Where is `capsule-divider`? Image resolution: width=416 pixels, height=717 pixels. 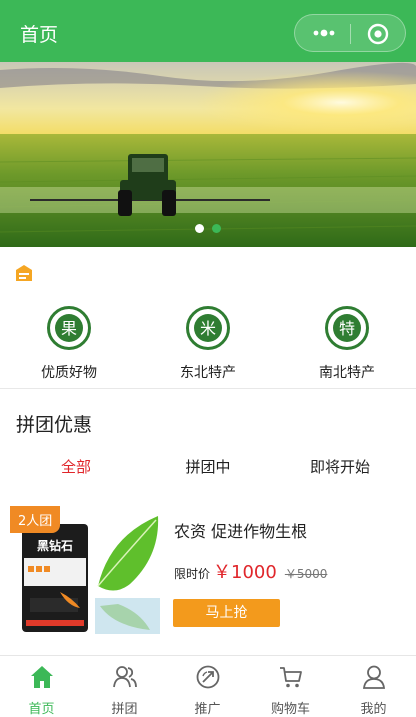 capsule-divider is located at coordinates (350, 34).